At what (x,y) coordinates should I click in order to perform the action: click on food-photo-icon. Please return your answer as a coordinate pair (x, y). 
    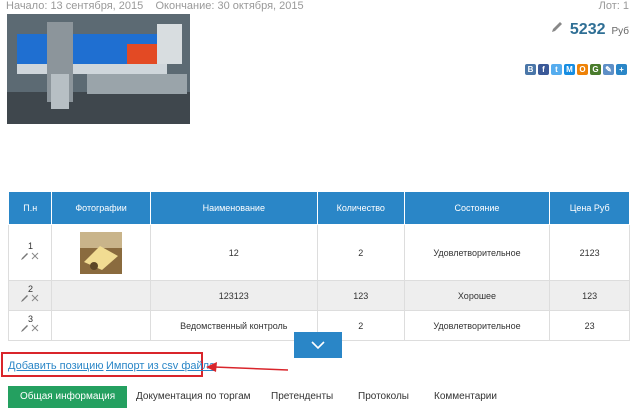
    Looking at the image, I should click on (101, 252).